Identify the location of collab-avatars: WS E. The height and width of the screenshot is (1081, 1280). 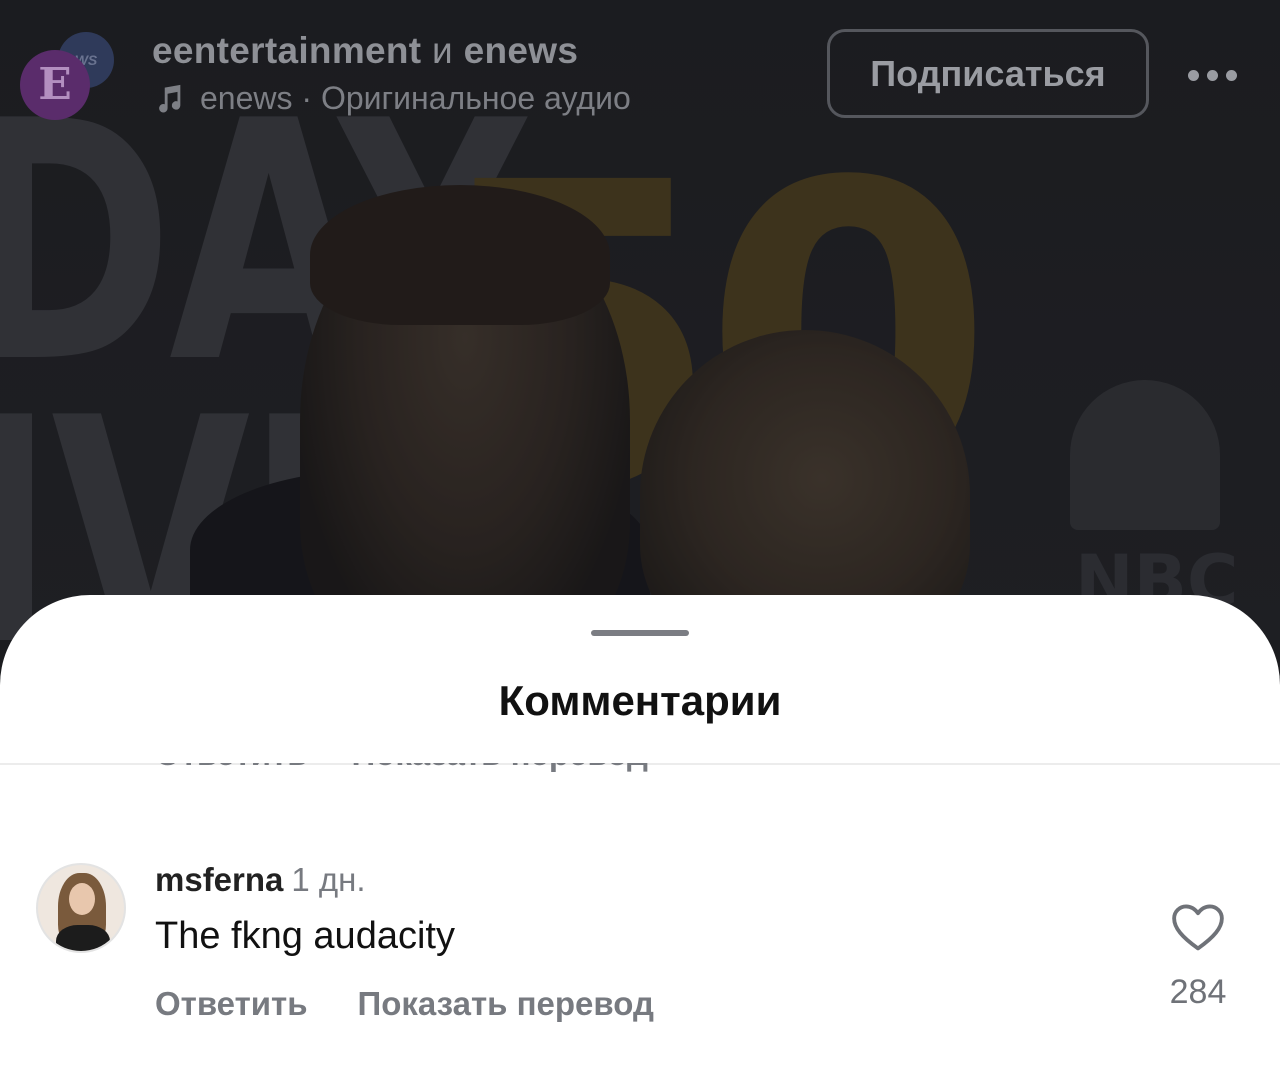
(70, 78).